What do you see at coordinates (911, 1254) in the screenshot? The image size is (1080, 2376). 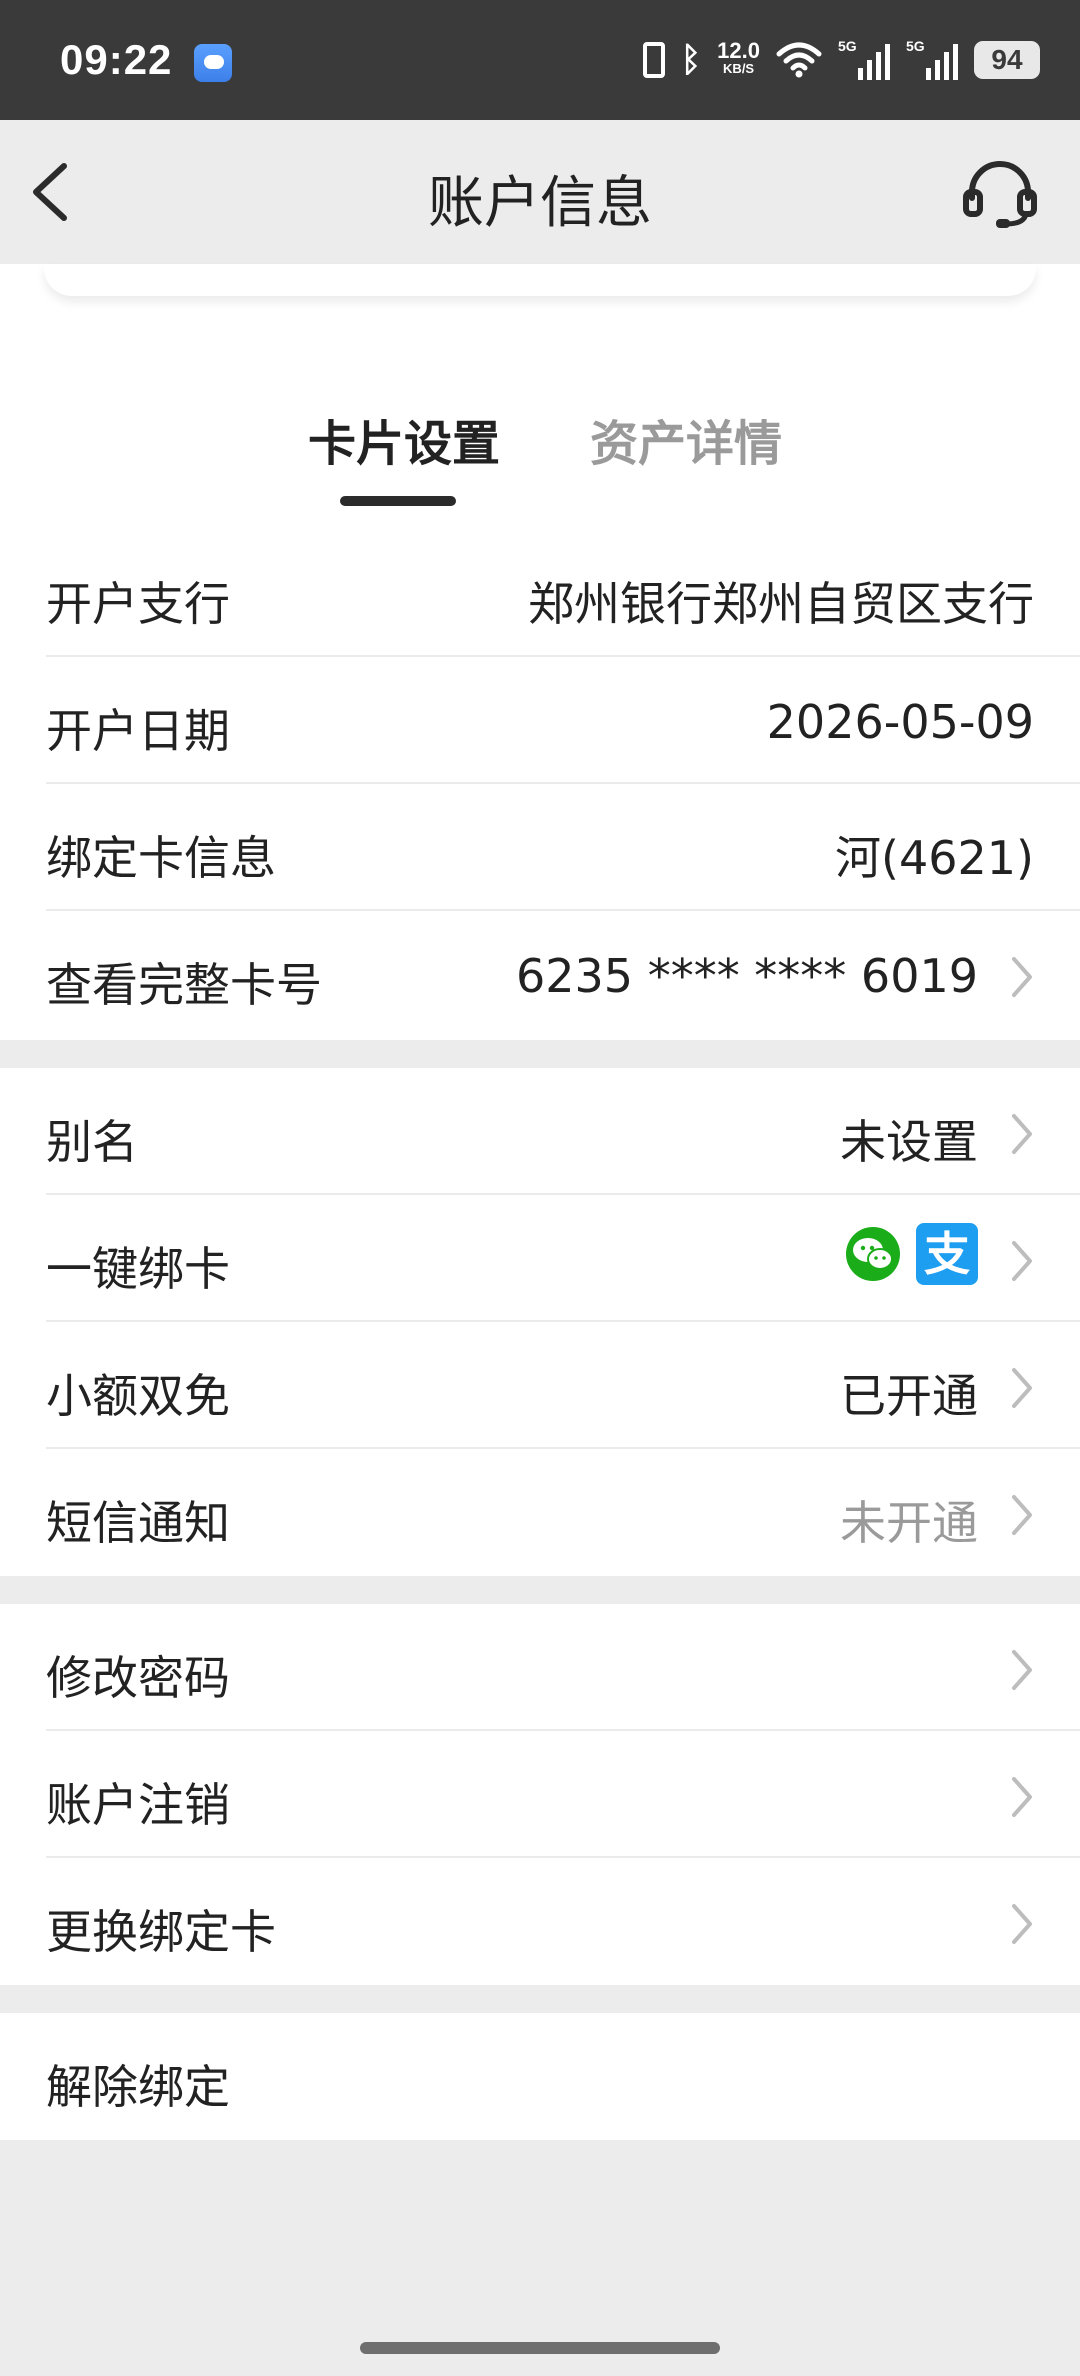 I see `bind-platform-icons: 支` at bounding box center [911, 1254].